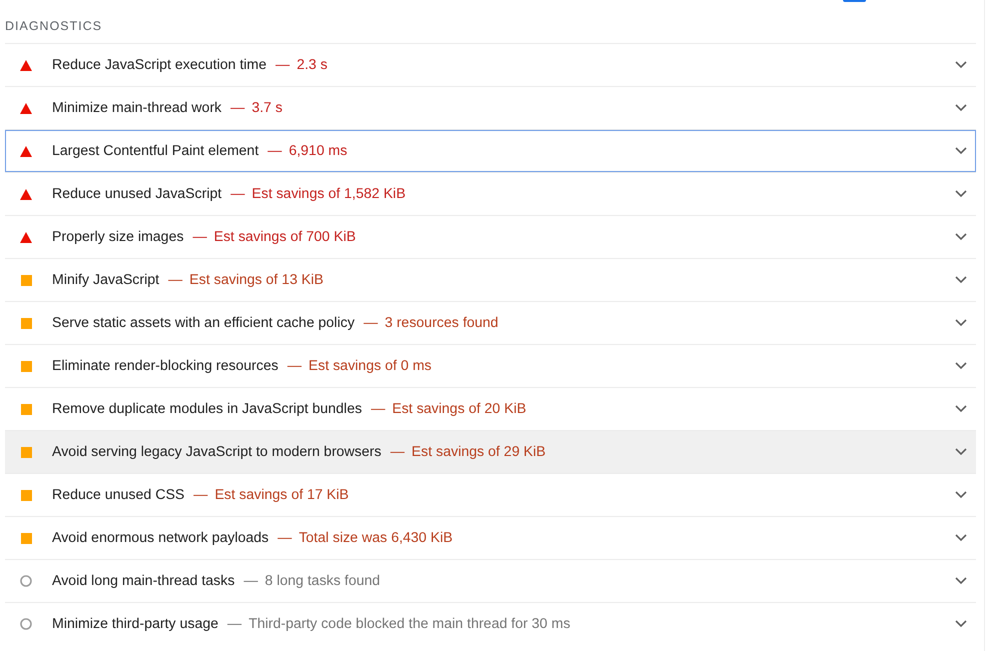  What do you see at coordinates (165, 366) in the screenshot?
I see `audit-title: Eliminate render-blocking resources` at bounding box center [165, 366].